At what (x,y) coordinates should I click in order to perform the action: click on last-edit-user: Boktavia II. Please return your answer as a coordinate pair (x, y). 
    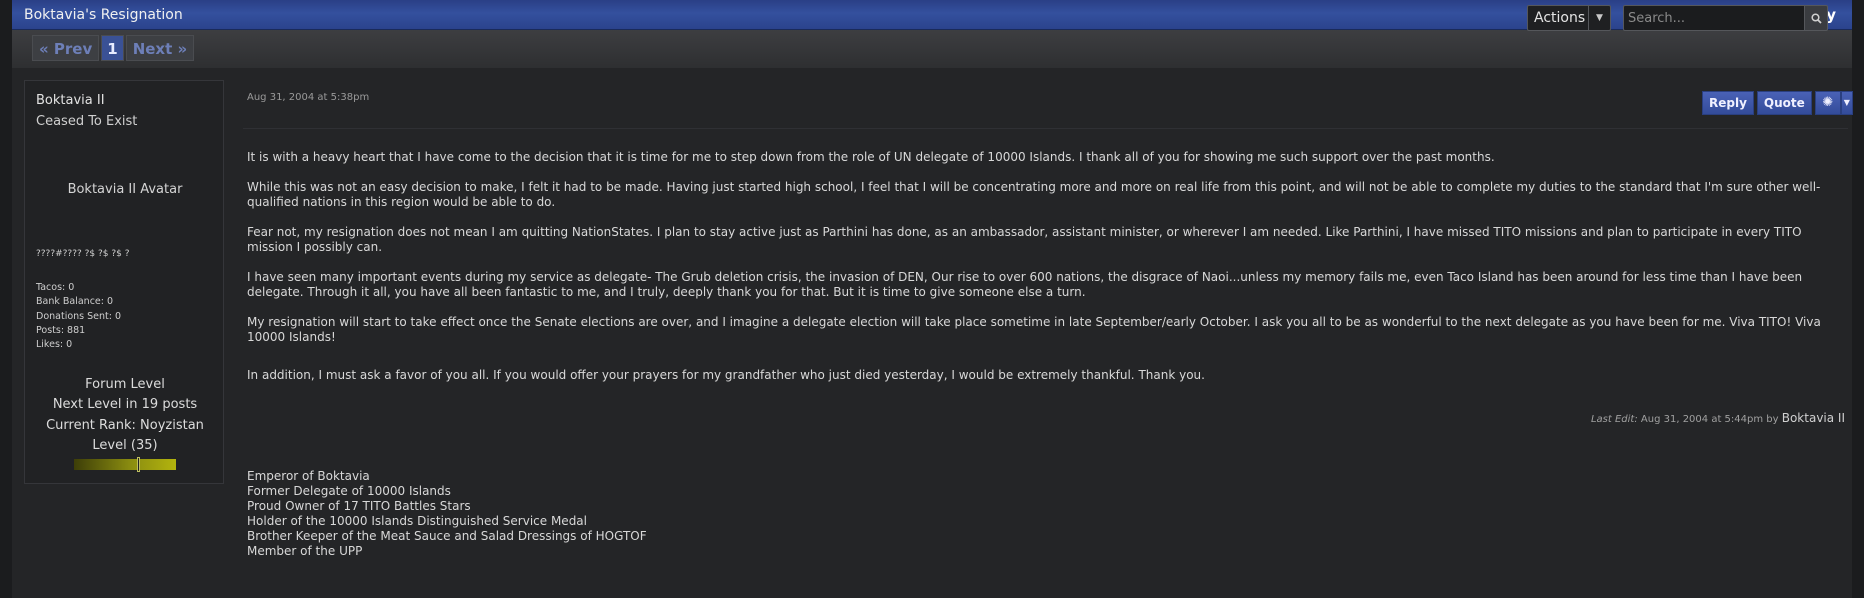
    Looking at the image, I should click on (1813, 418).